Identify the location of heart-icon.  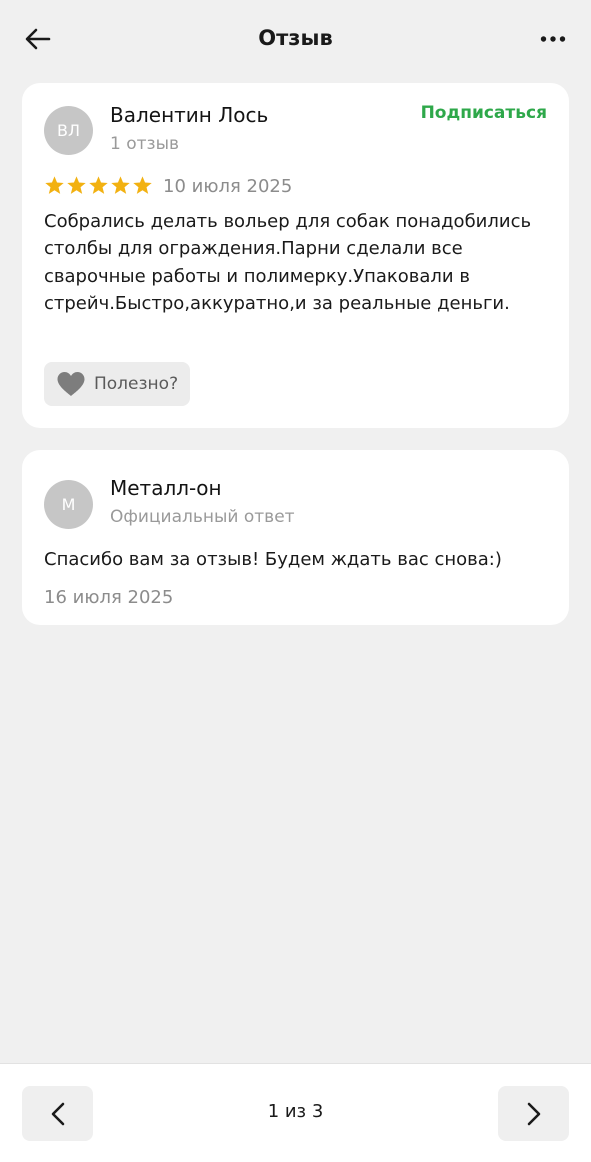
(71, 384).